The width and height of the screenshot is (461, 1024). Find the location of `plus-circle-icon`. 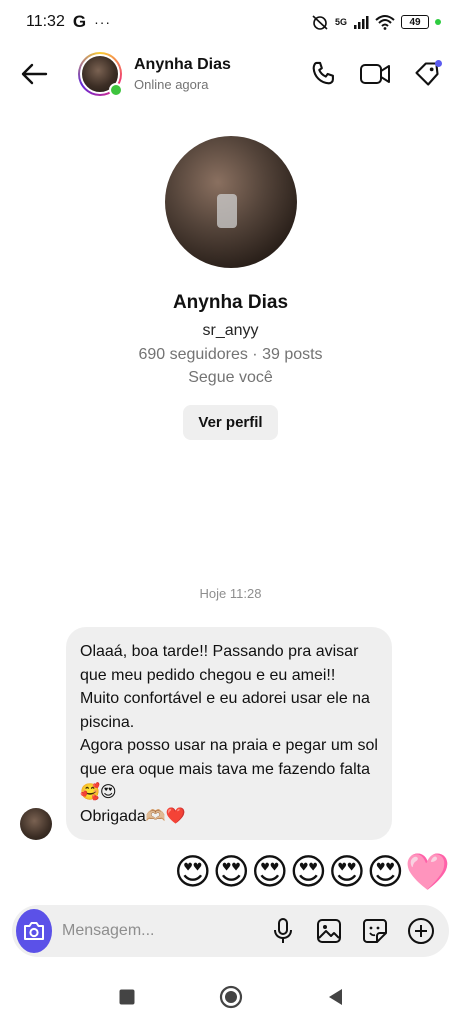

plus-circle-icon is located at coordinates (421, 931).